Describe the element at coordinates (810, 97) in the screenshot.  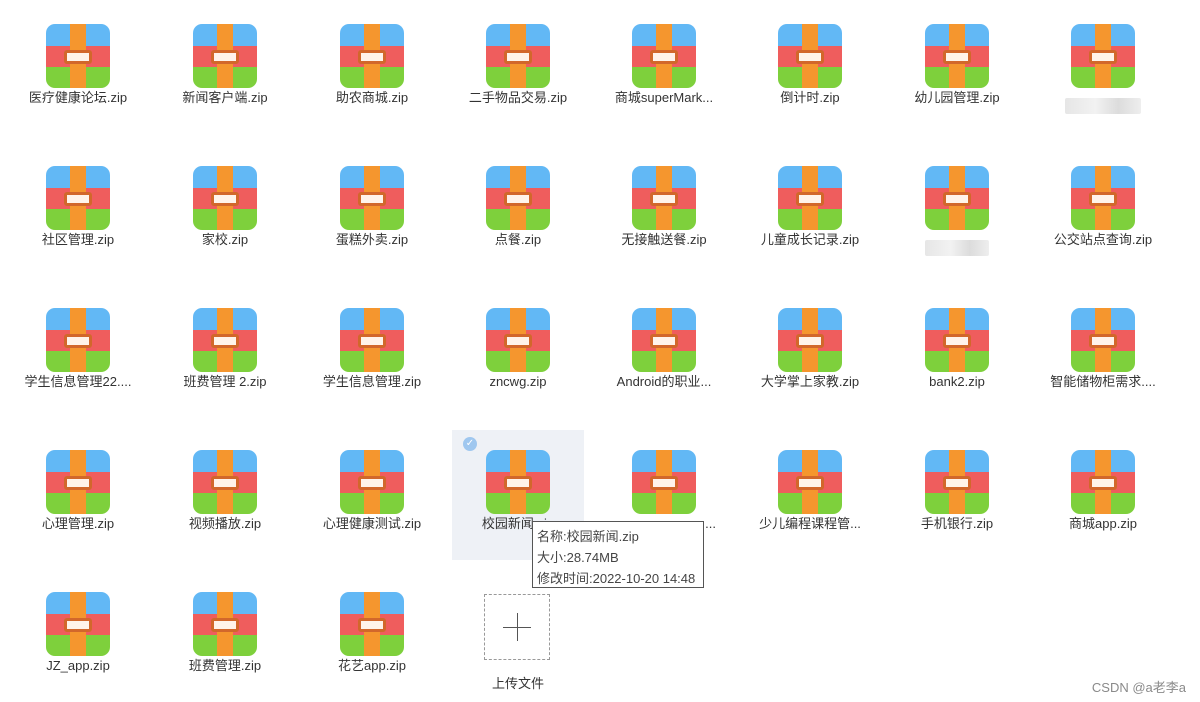
I see `file-name: 倒计时.zip` at that location.